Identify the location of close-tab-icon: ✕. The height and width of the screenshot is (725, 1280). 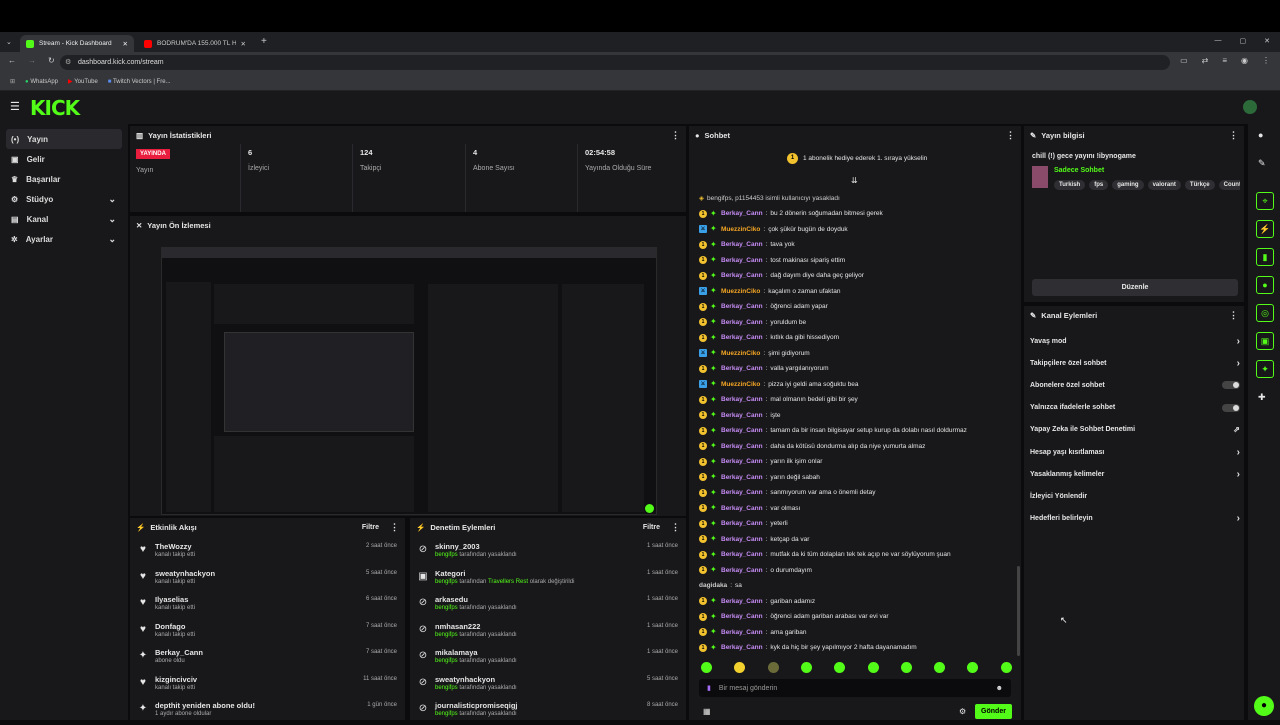
(125, 44).